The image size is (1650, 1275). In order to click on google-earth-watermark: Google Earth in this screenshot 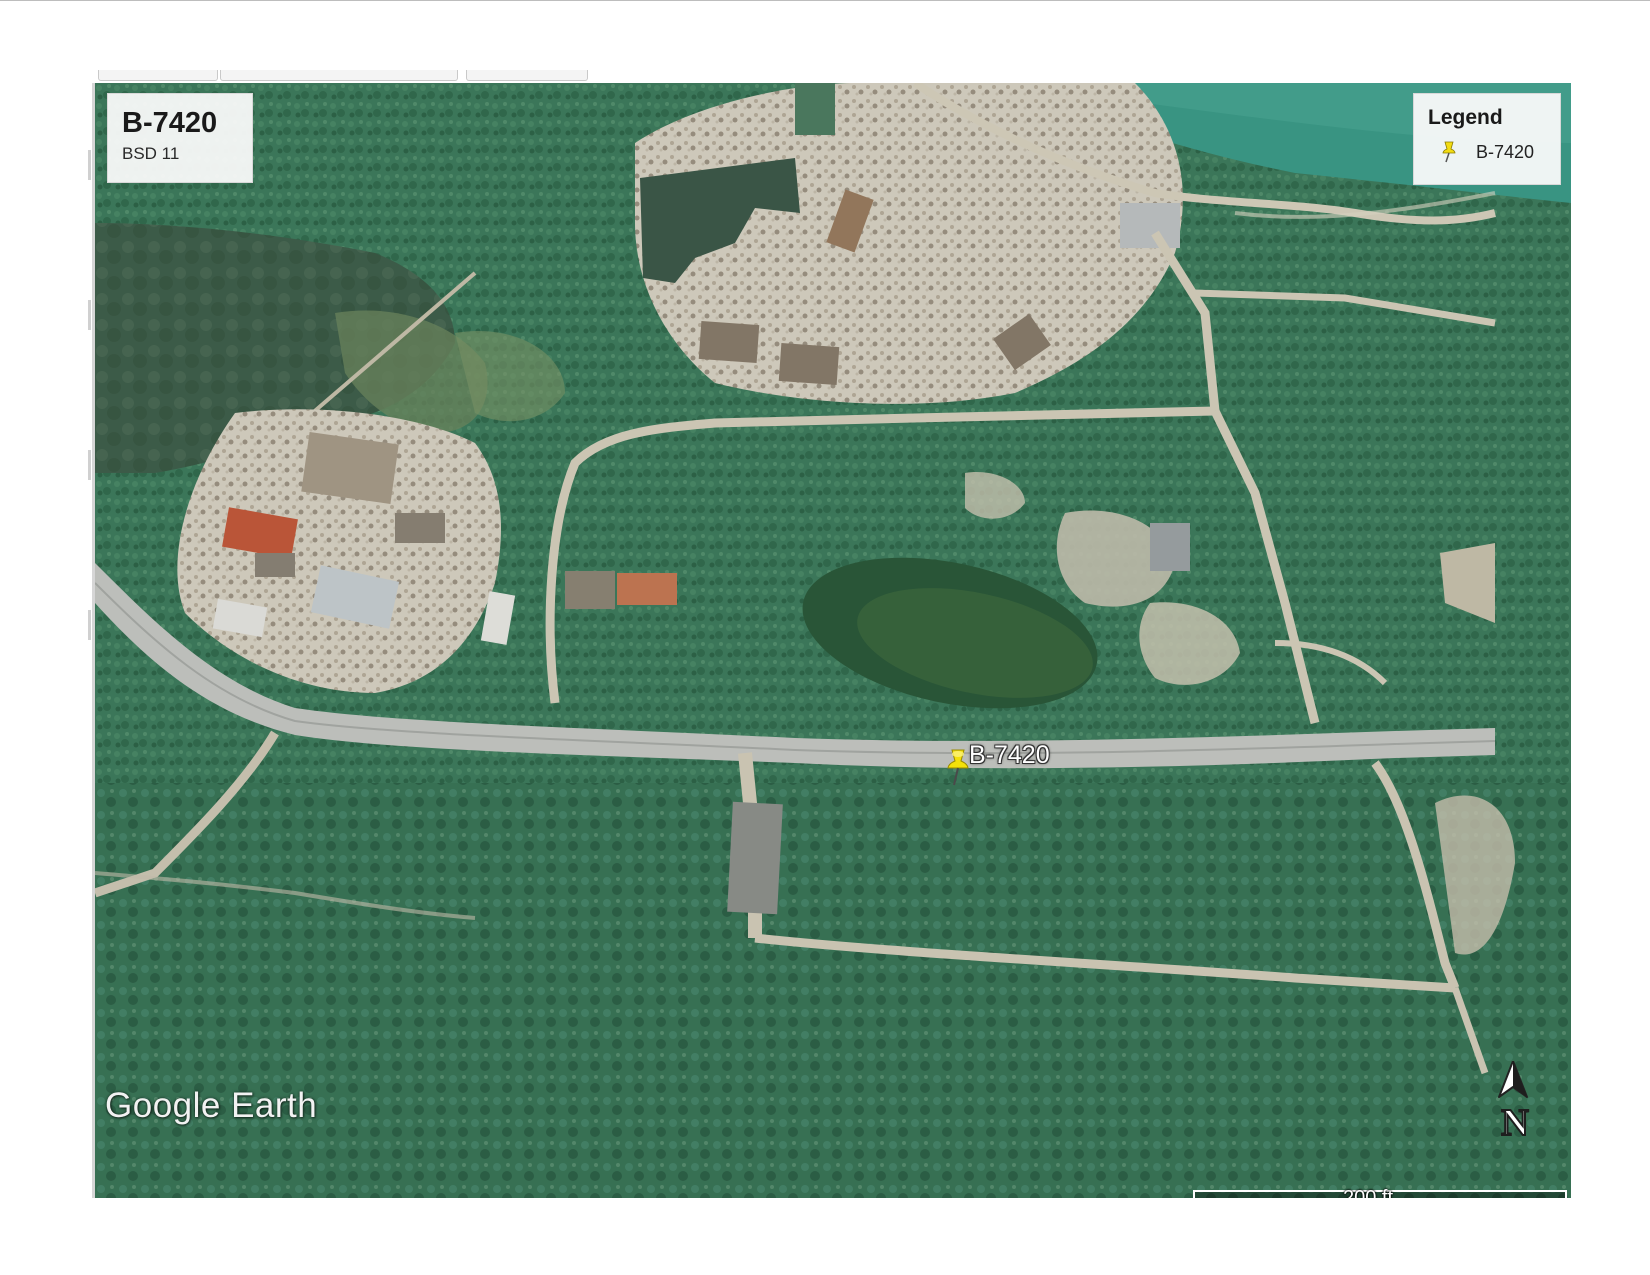, I will do `click(211, 1105)`.